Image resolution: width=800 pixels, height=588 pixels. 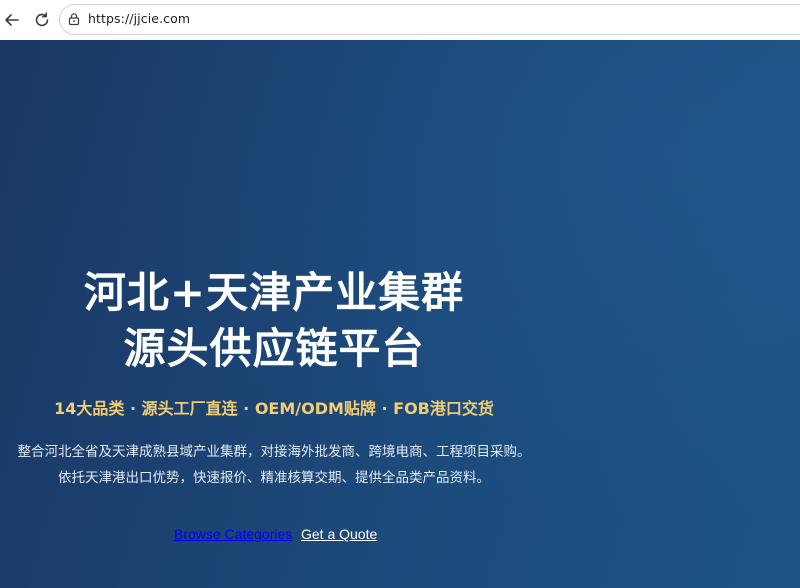 What do you see at coordinates (274, 408) in the screenshot?
I see `hero-tagline: 14大品类 · 源头工厂直连 · OEM/ODM贴牌 · FOB港口交货` at bounding box center [274, 408].